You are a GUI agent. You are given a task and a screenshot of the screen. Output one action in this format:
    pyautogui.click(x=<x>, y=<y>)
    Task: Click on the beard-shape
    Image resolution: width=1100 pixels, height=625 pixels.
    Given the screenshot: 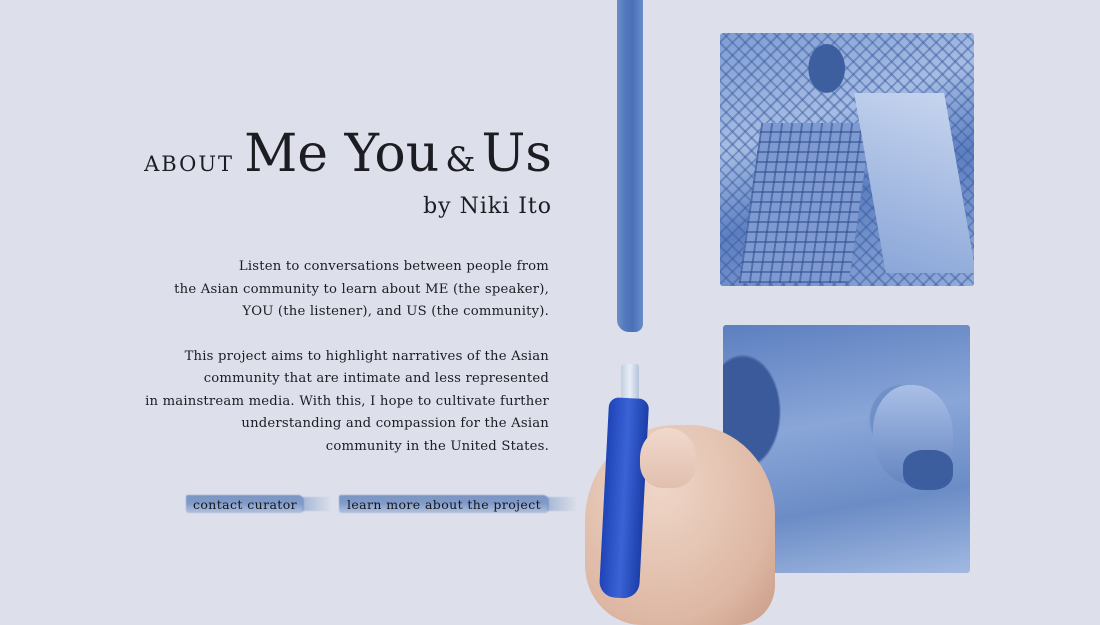 What is the action you would take?
    pyautogui.click(x=928, y=470)
    